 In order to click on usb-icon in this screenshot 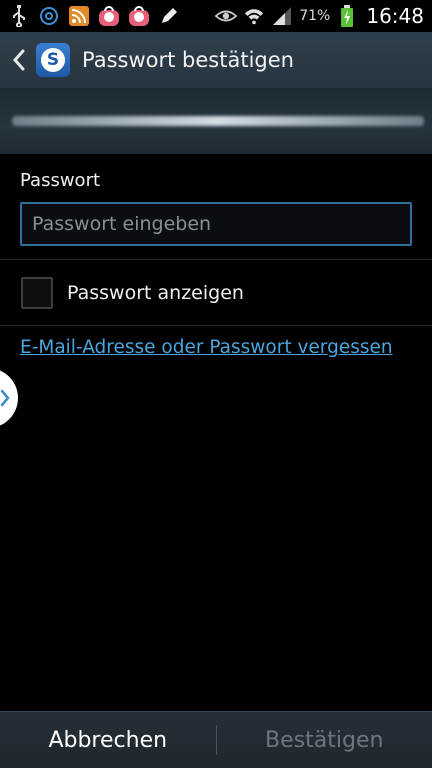, I will do `click(19, 16)`.